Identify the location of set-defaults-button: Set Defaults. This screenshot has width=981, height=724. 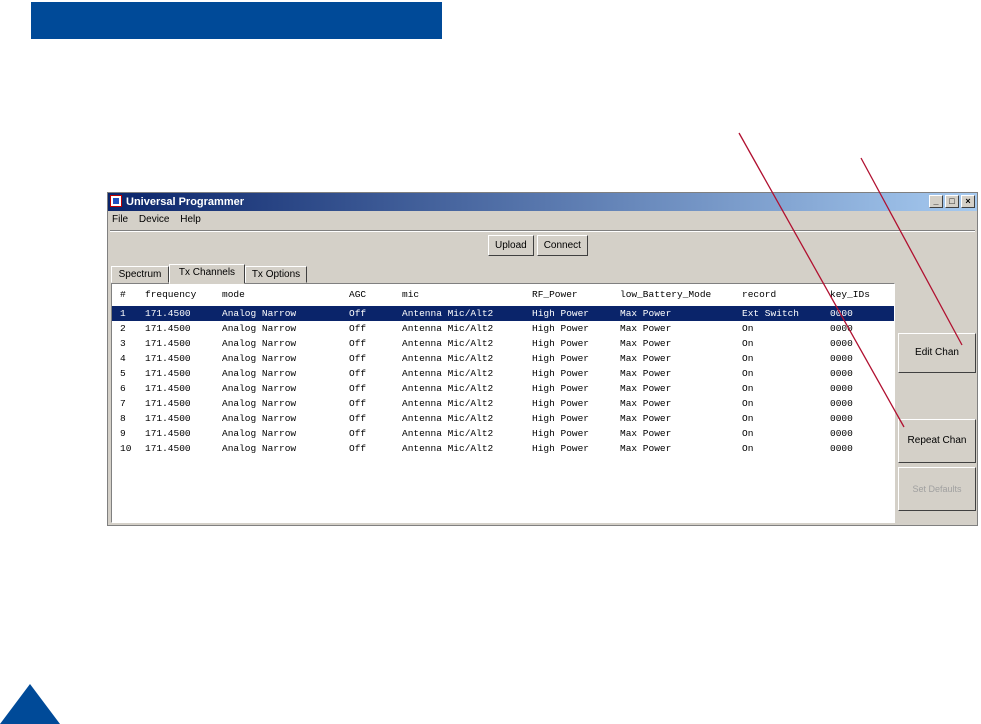
(937, 489).